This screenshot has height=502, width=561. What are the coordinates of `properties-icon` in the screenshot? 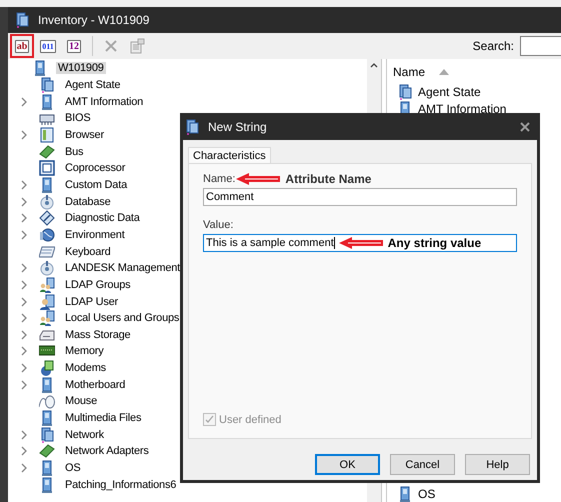 It's located at (137, 46).